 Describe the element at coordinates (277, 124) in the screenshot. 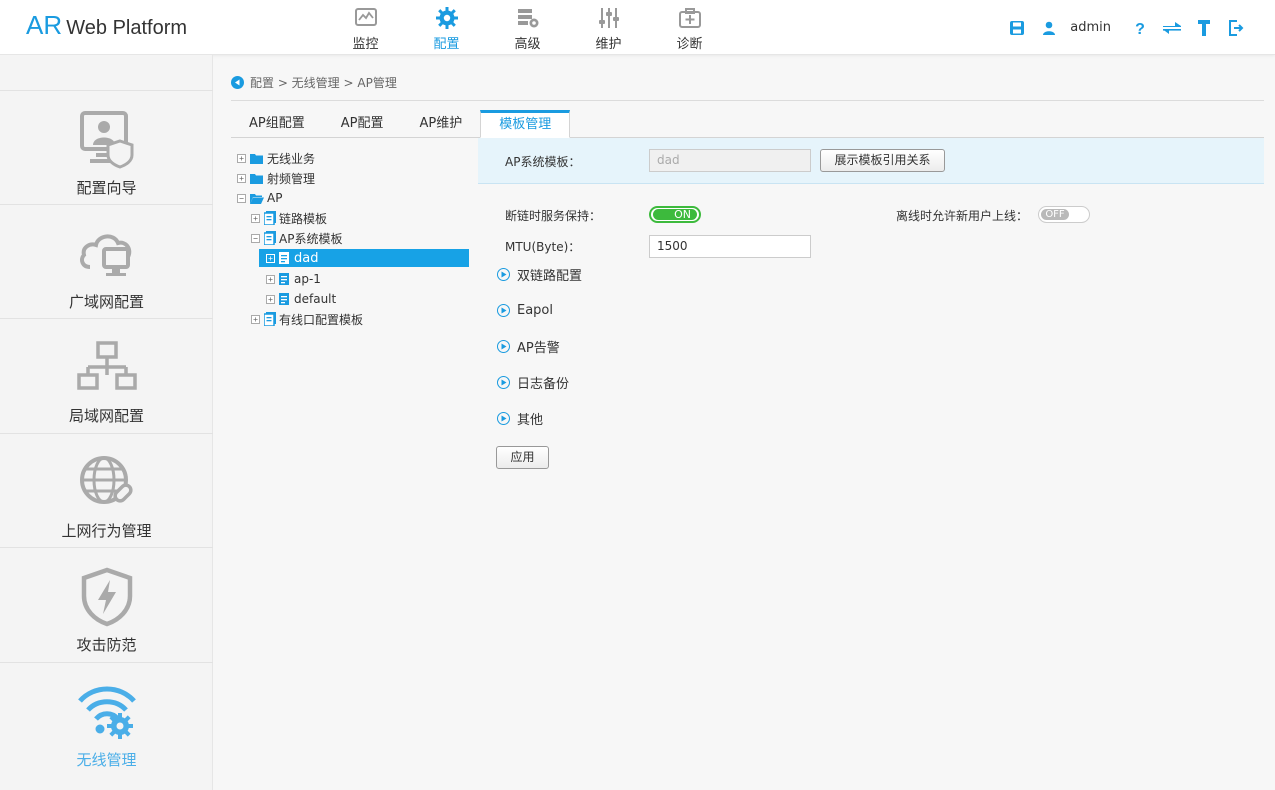

I see `tab-ap-group-config: AP组配置` at that location.